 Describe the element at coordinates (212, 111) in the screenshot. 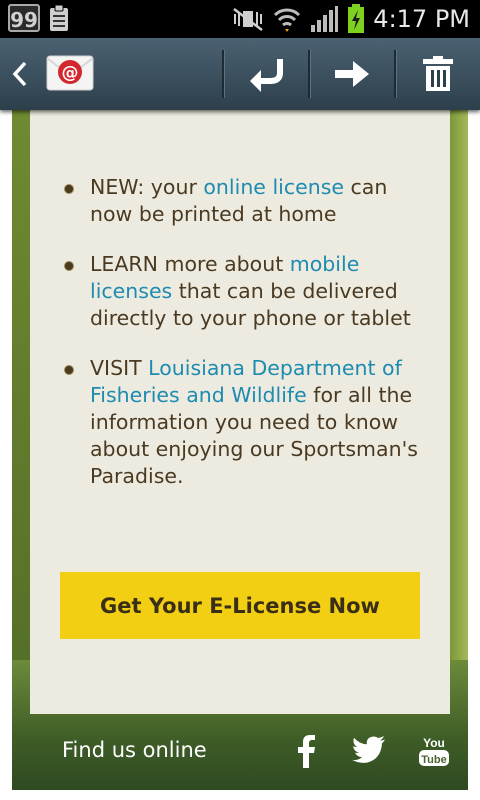

I see `partial-cut-off-text` at that location.